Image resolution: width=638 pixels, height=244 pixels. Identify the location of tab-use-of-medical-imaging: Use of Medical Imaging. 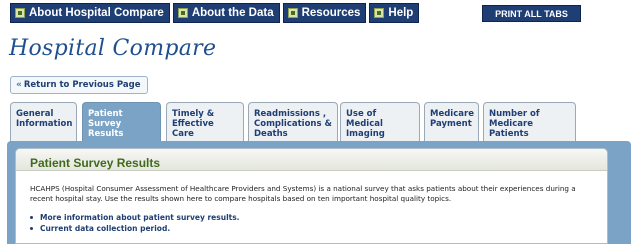
(380, 122).